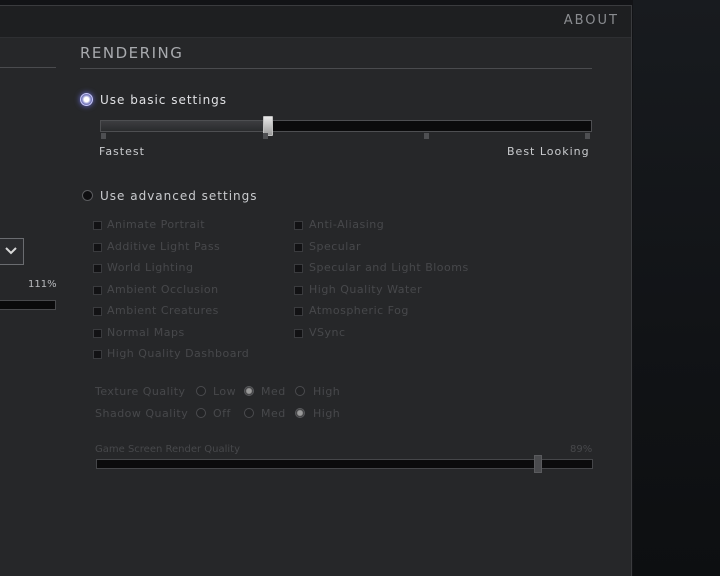 Image resolution: width=720 pixels, height=576 pixels. I want to click on checkbox-label: Normal Maps, so click(146, 332).